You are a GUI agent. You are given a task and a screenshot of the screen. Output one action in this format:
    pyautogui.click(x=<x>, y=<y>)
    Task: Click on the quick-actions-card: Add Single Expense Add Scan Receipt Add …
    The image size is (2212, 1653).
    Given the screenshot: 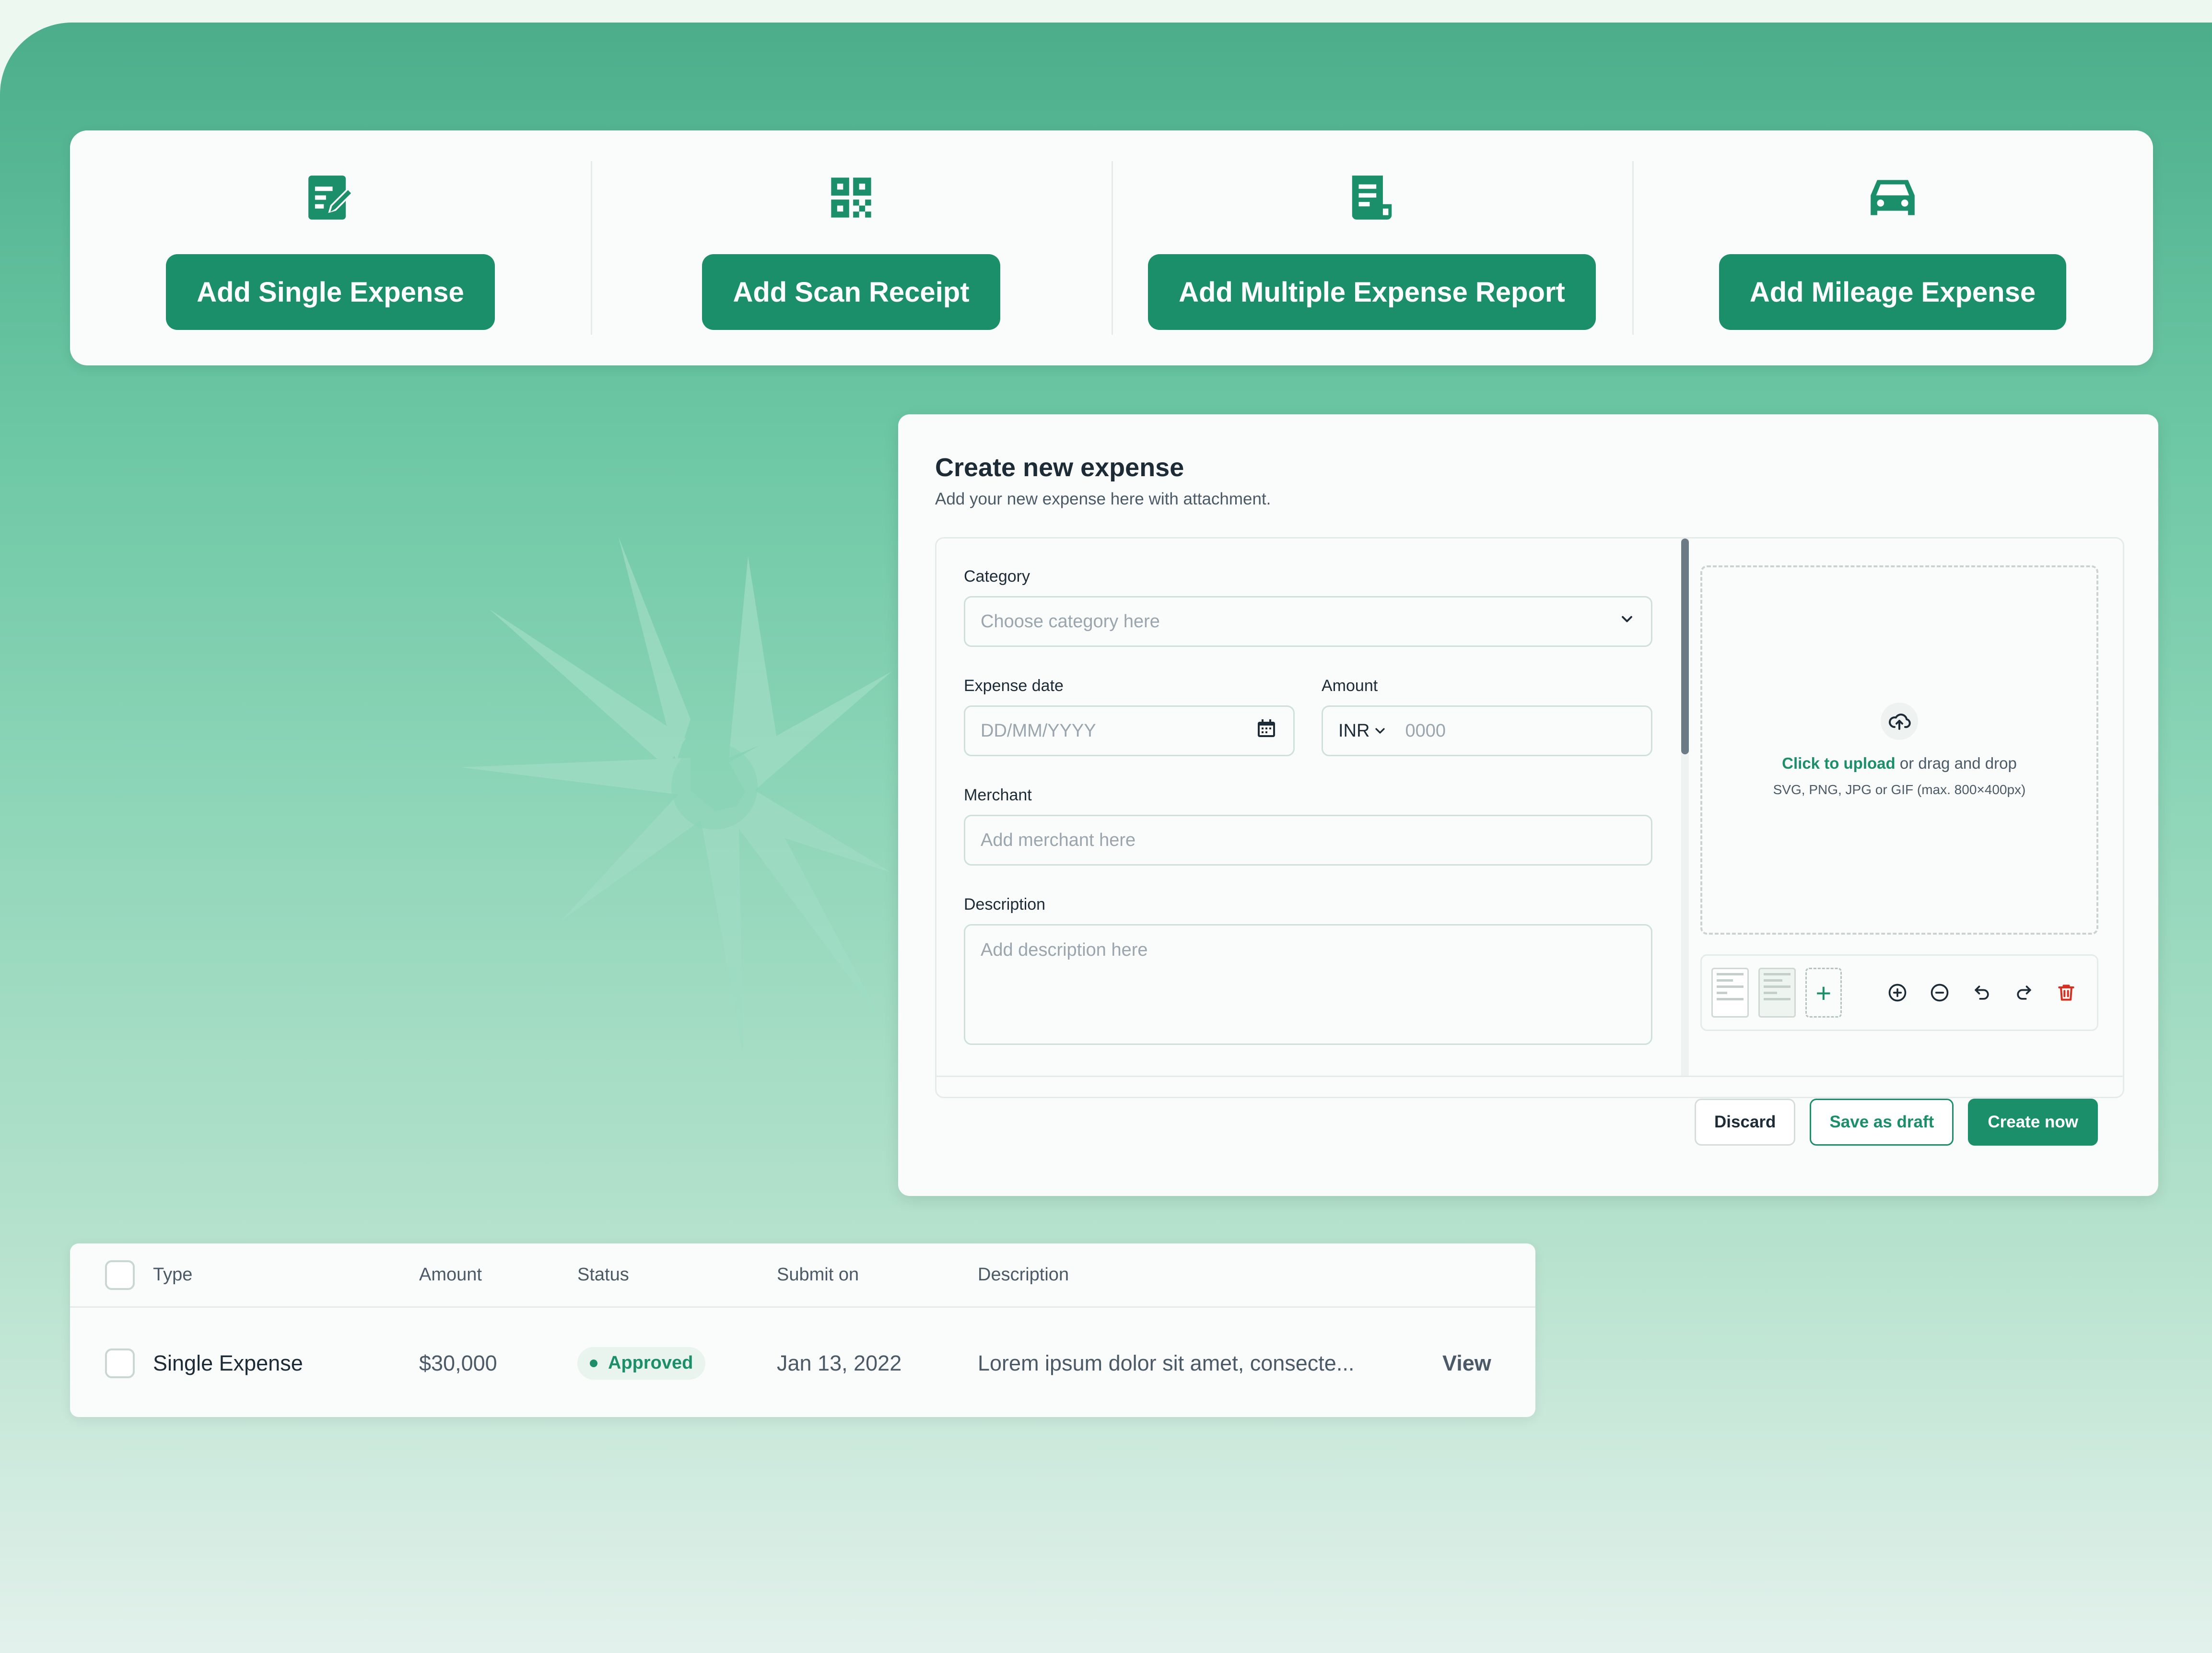 What is the action you would take?
    pyautogui.click(x=1111, y=248)
    